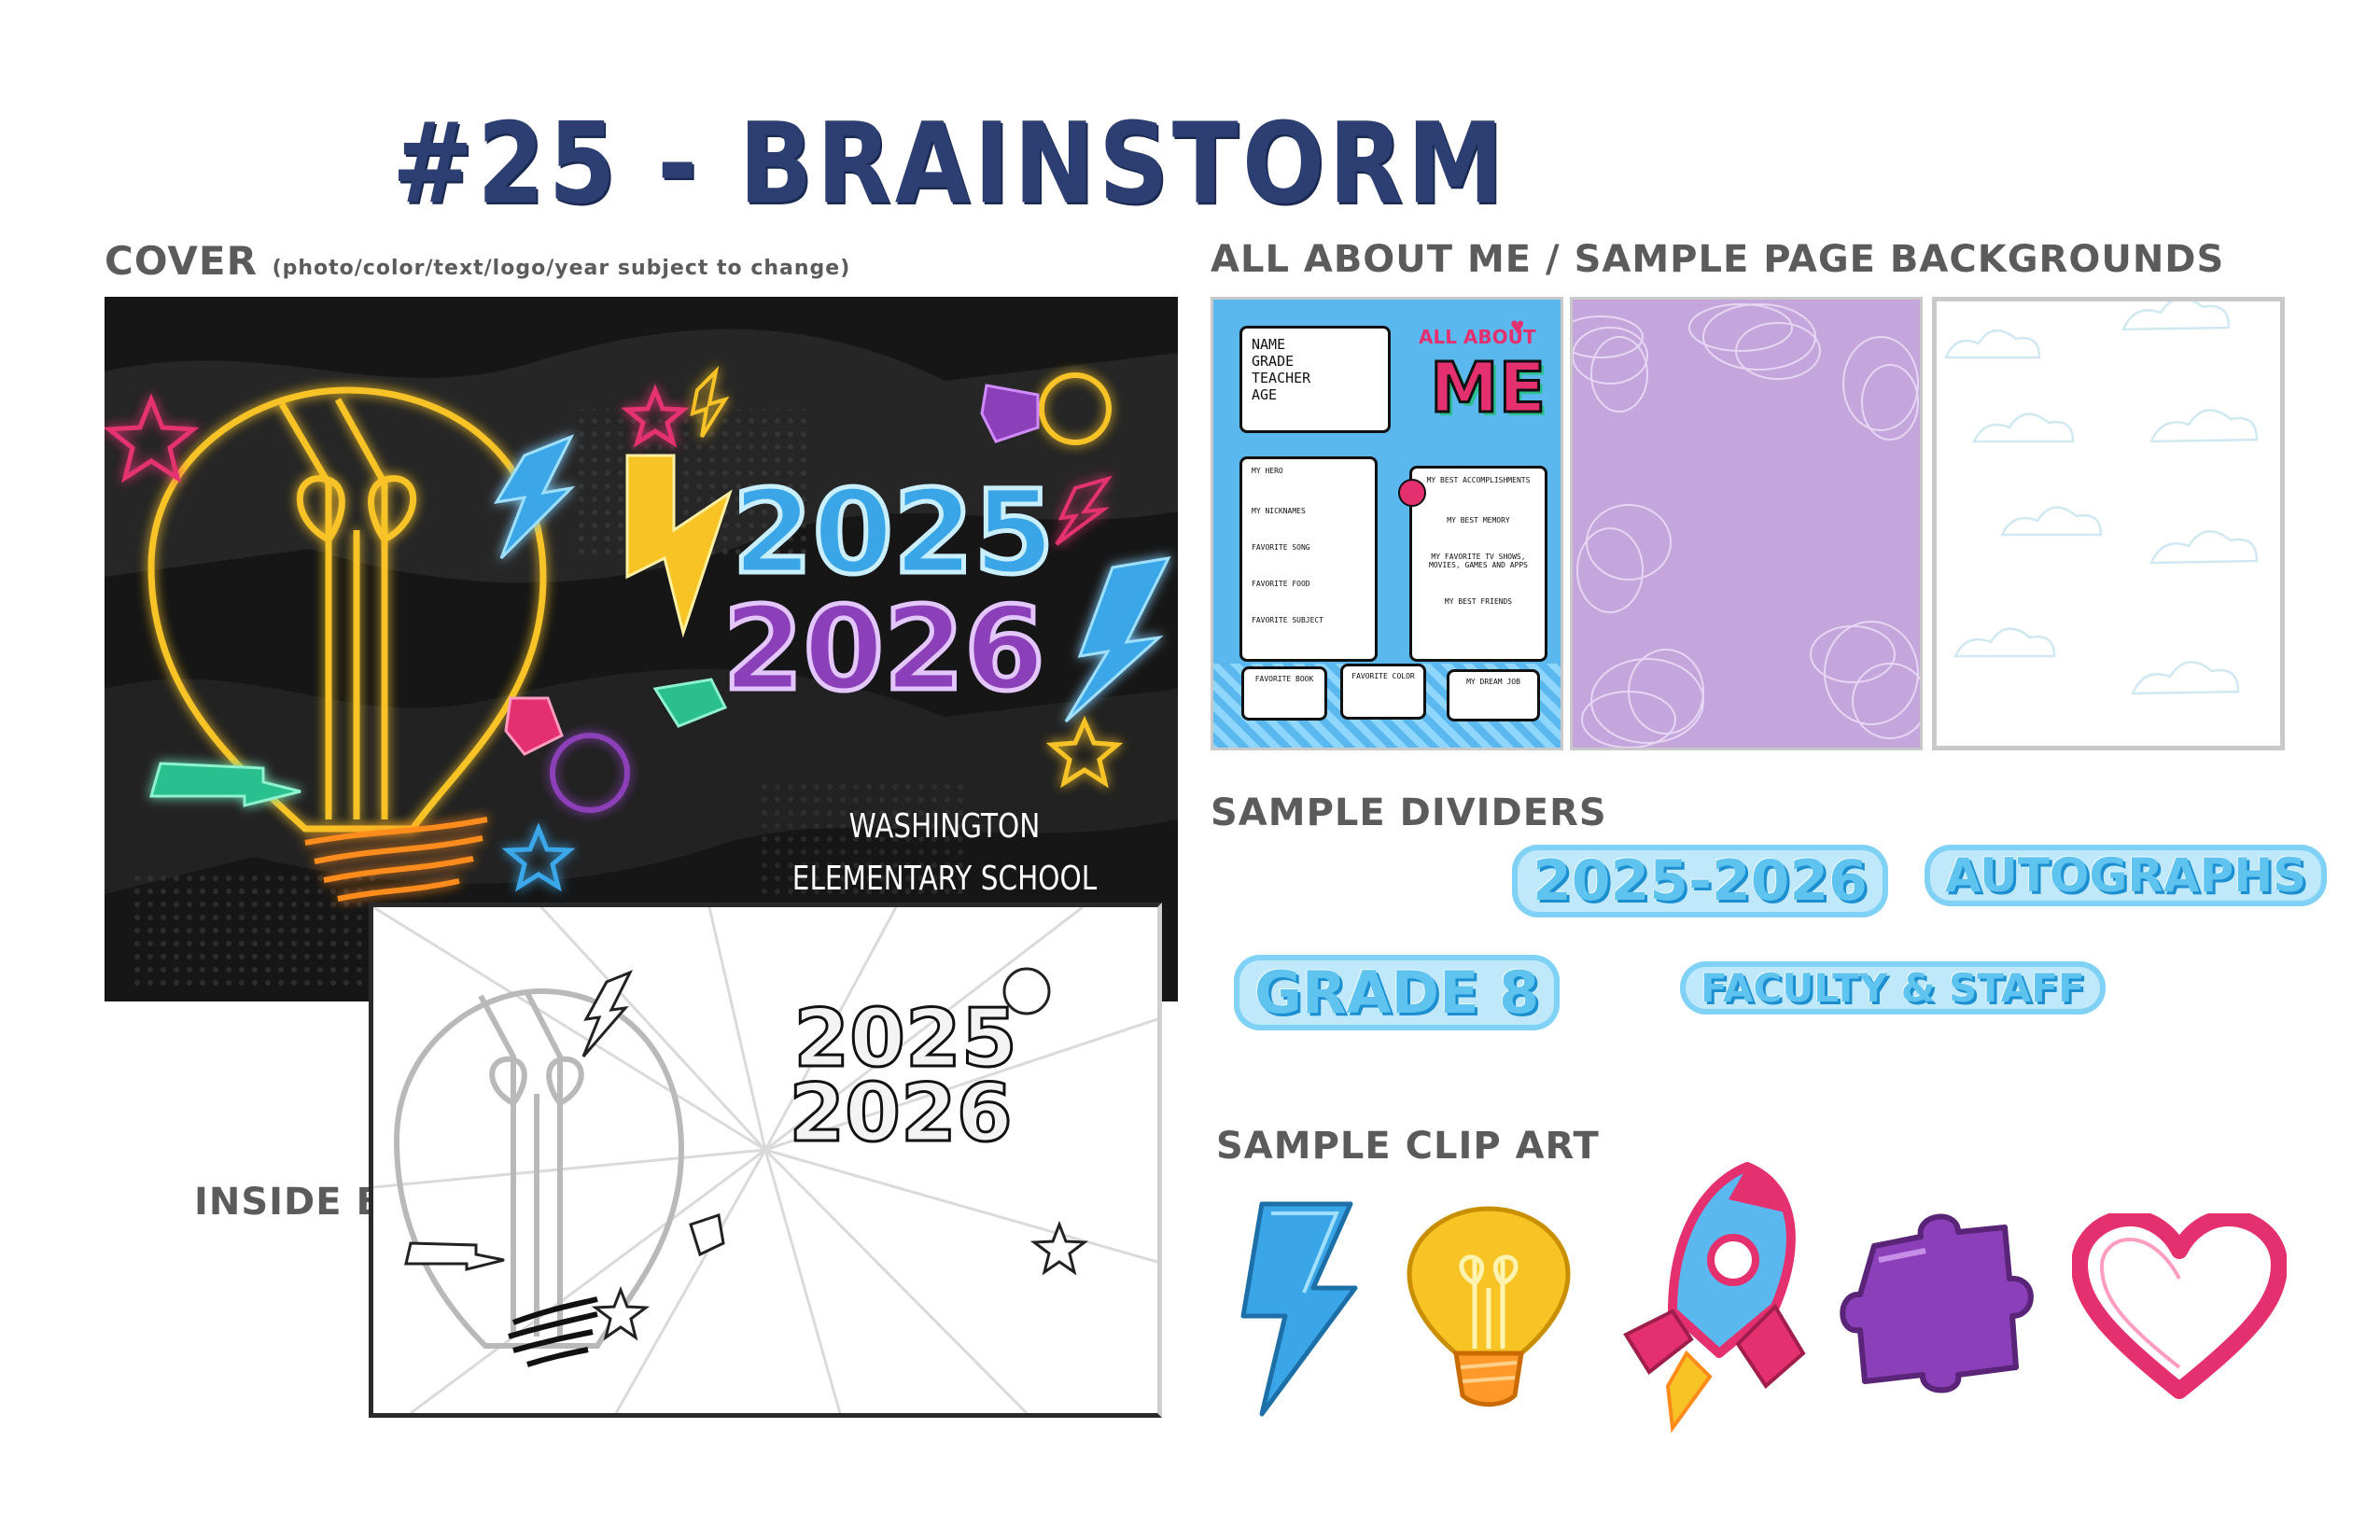 This screenshot has height=1540, width=2380. Describe the element at coordinates (1273, 361) in the screenshot. I see `field-grade: GRADE` at that location.